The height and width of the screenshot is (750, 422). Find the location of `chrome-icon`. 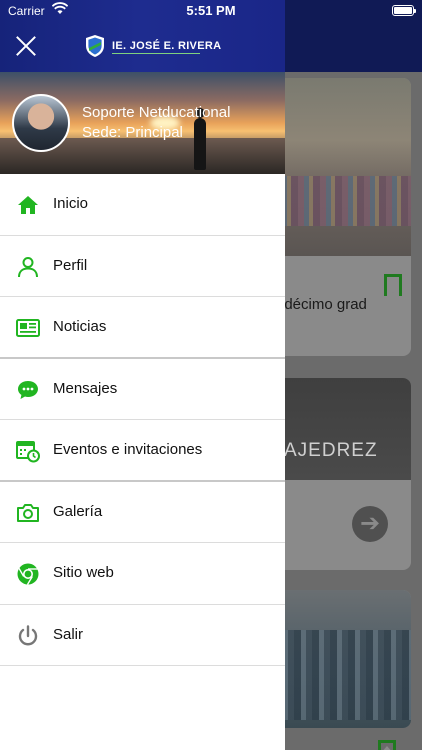

chrome-icon is located at coordinates (28, 574).